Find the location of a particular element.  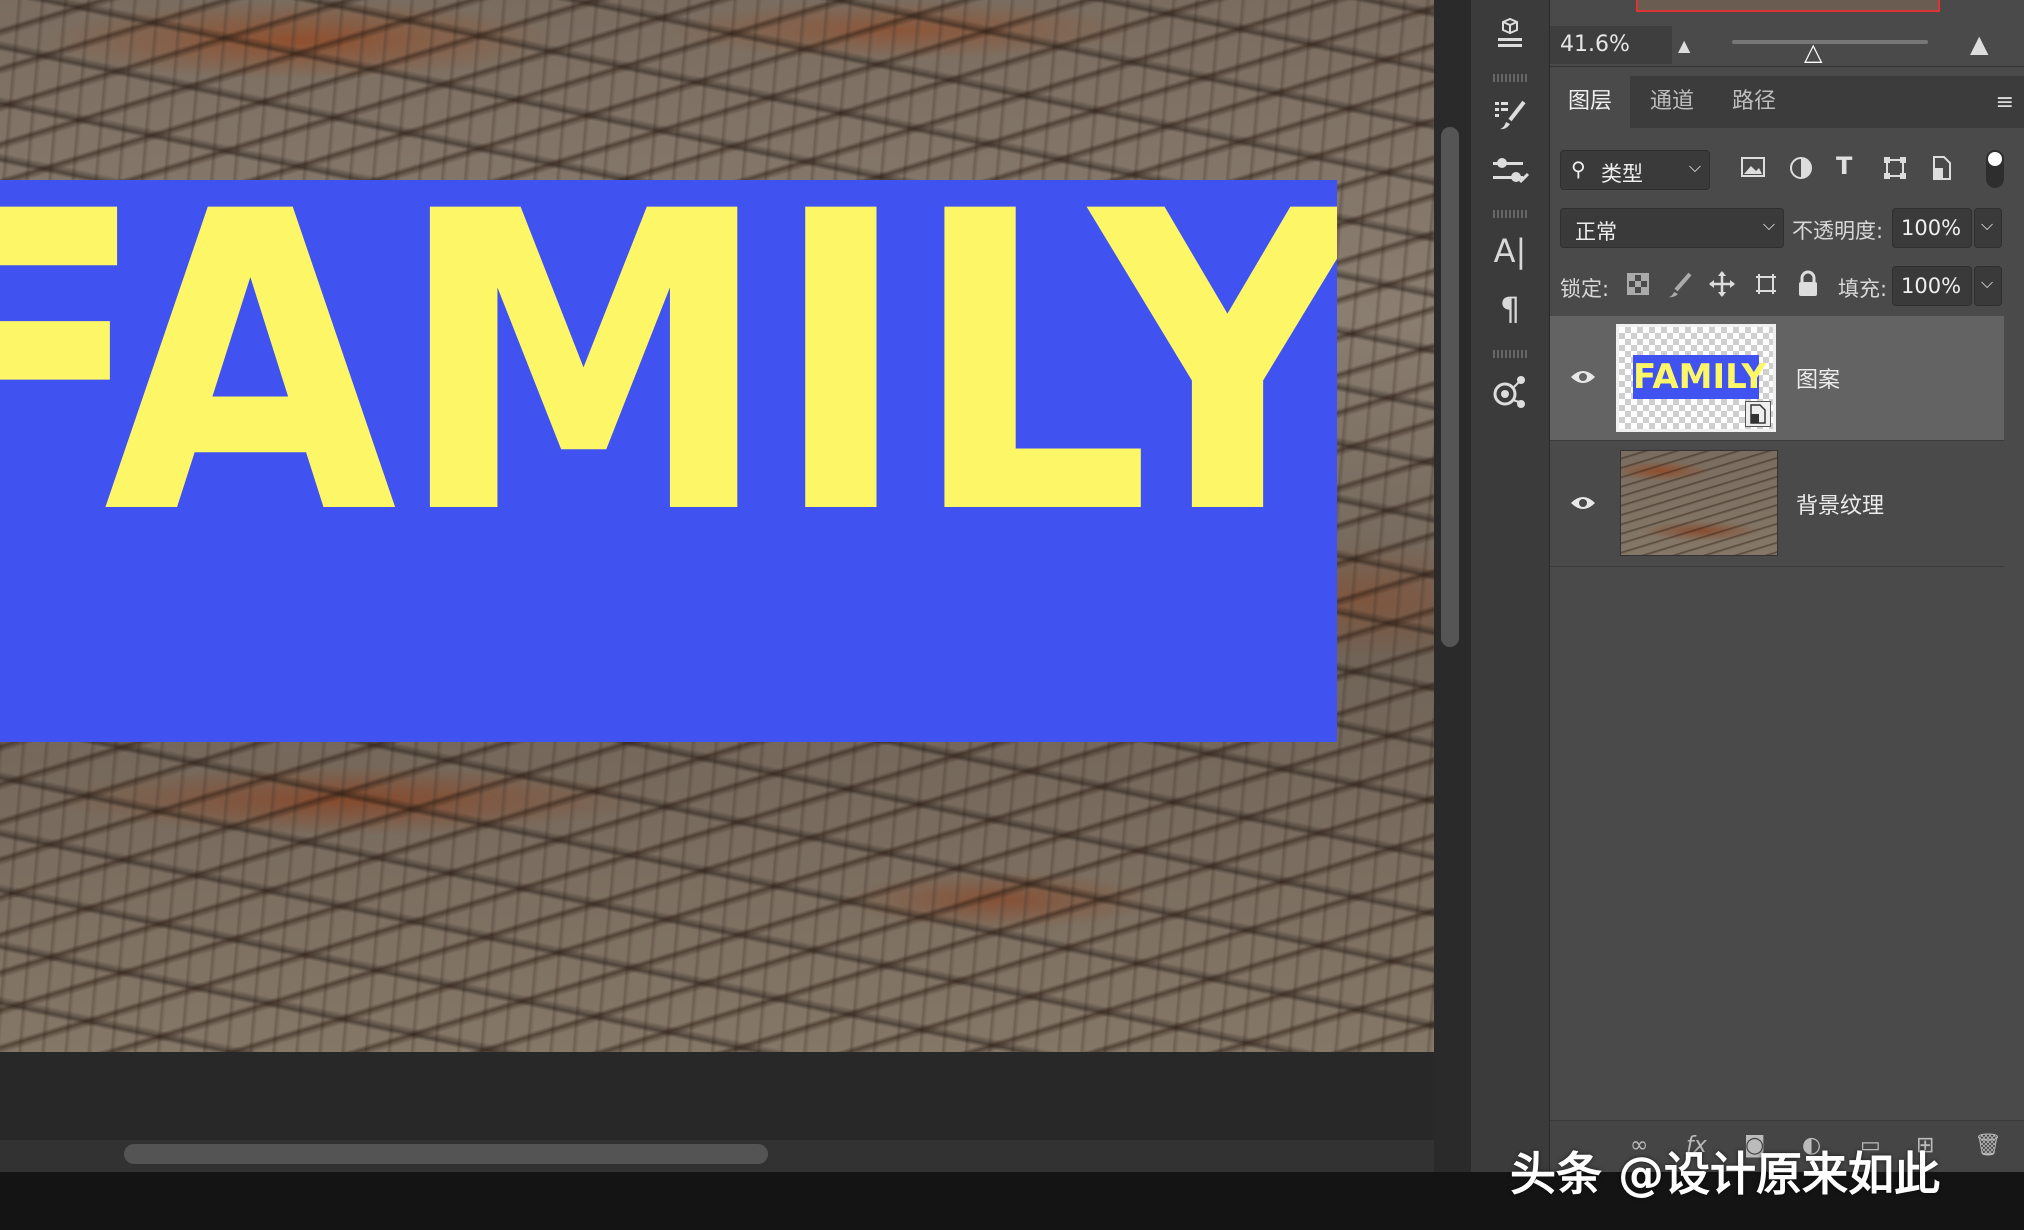

fill-input: 100% is located at coordinates (1932, 286).